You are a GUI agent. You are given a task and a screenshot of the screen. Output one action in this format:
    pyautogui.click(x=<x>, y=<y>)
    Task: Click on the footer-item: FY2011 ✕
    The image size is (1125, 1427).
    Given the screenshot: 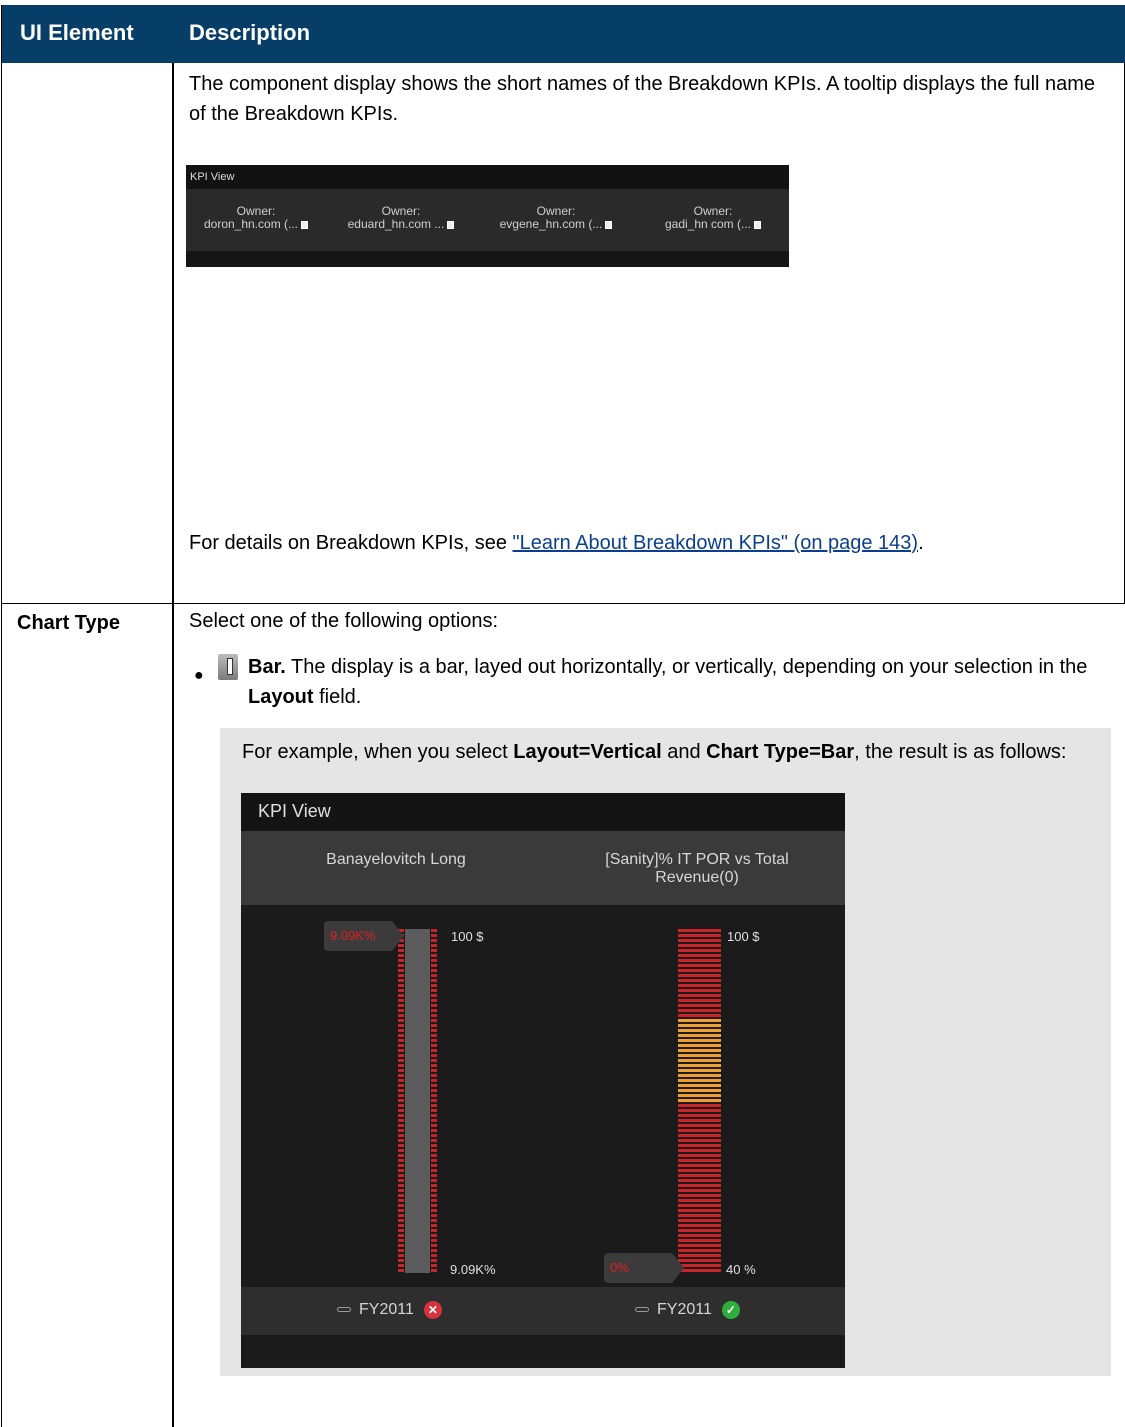 What is the action you would take?
    pyautogui.click(x=389, y=1310)
    